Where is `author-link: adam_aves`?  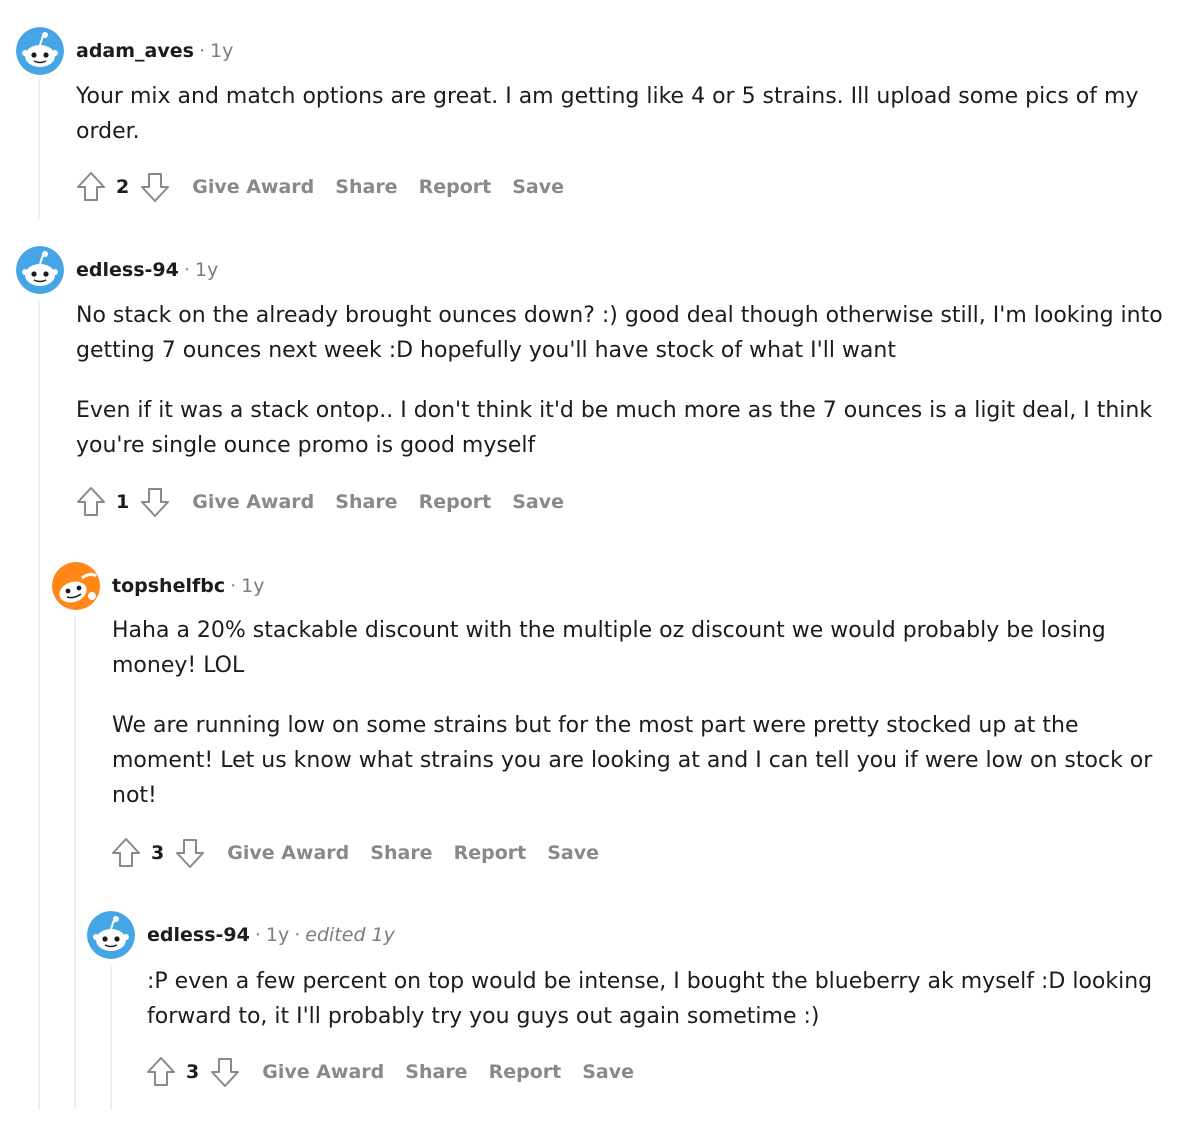 author-link: adam_aves is located at coordinates (135, 51).